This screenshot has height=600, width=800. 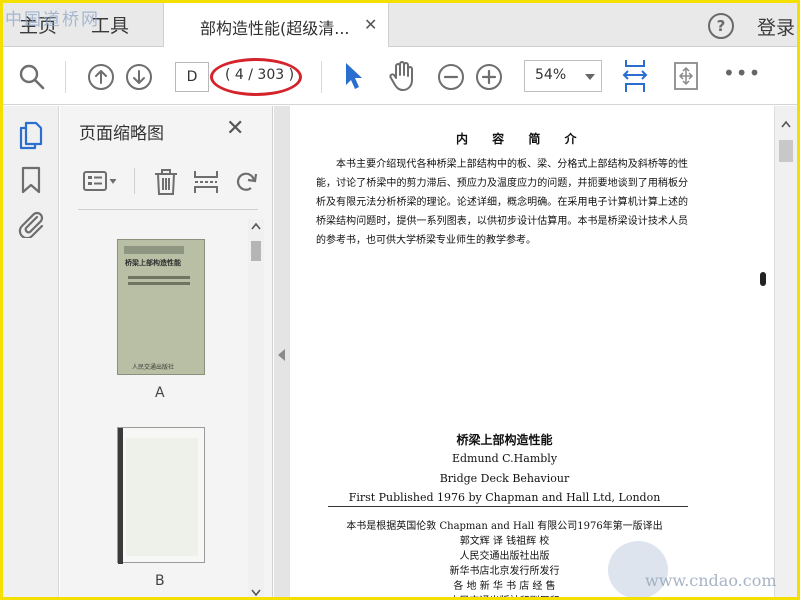 I want to click on tab-document: 部构造性能(超级清... ✕, so click(x=276, y=25).